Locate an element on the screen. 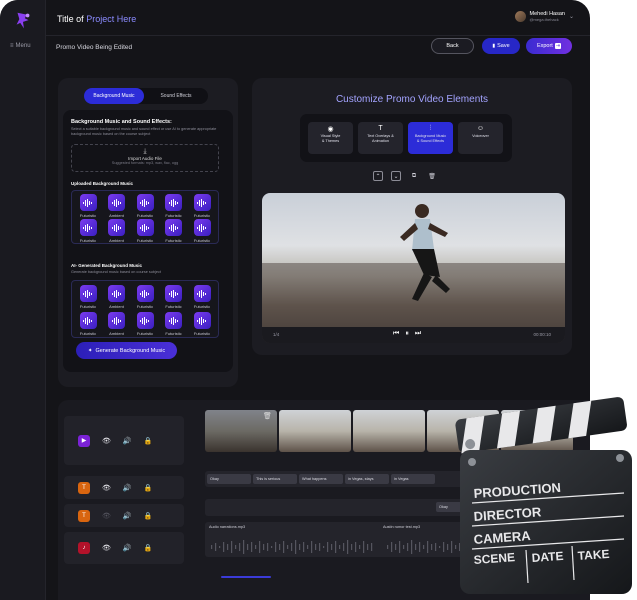  avatar is located at coordinates (520, 16).